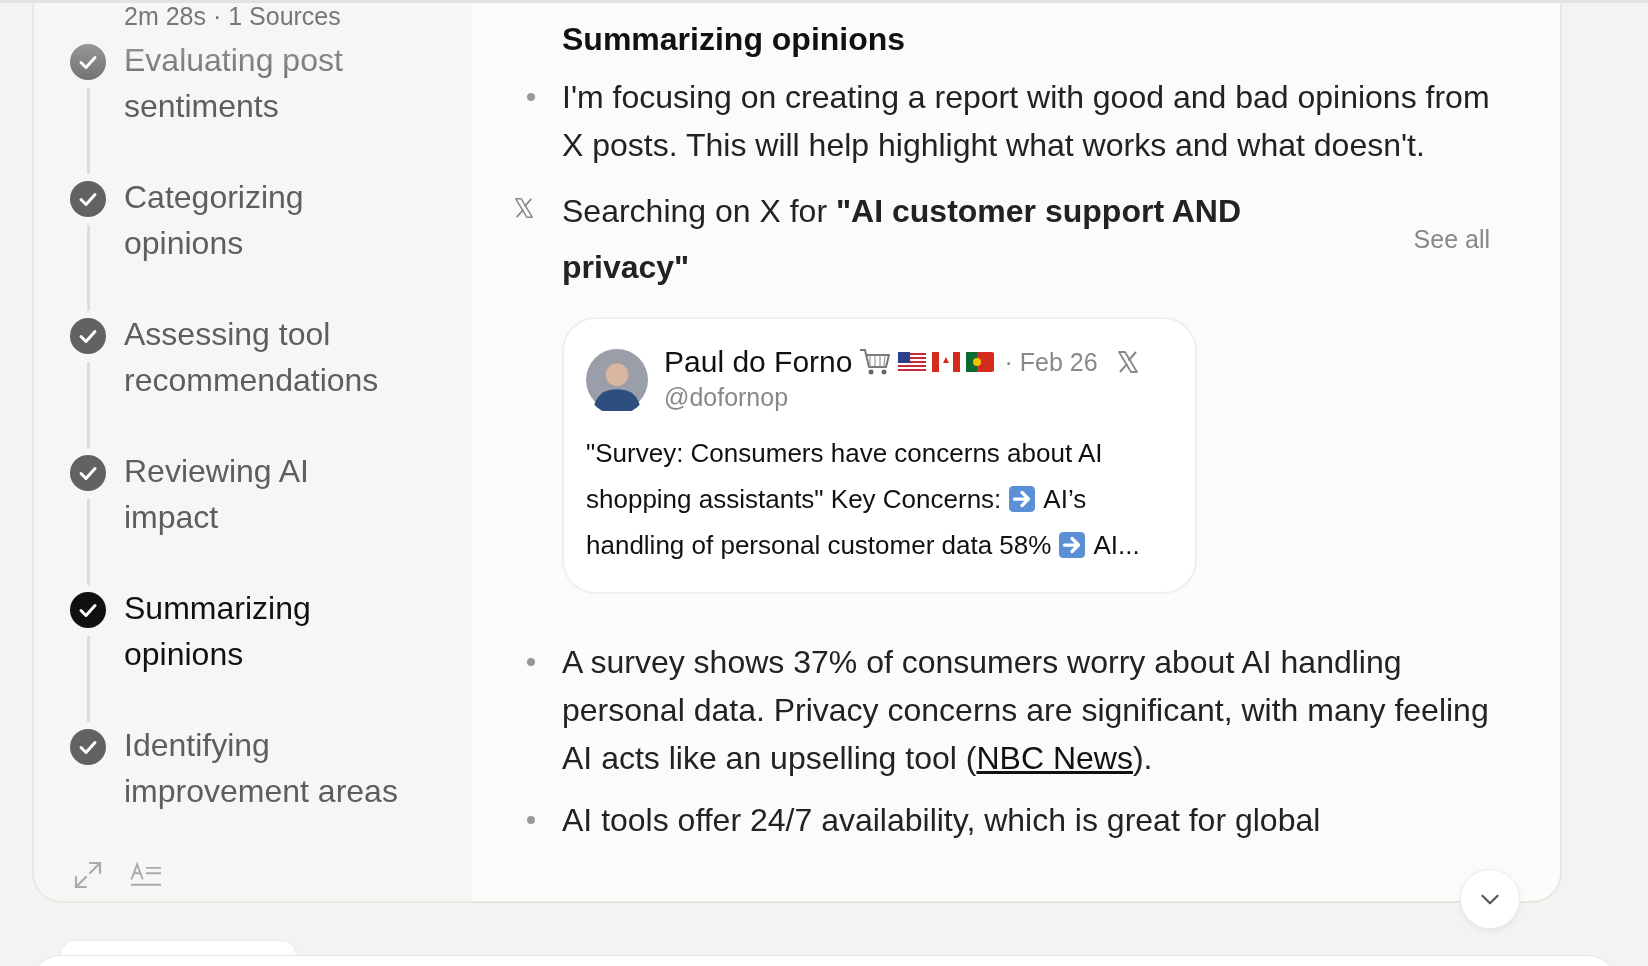 This screenshot has height=966, width=1648. What do you see at coordinates (727, 397) in the screenshot?
I see `author-handle: @dofornop` at bounding box center [727, 397].